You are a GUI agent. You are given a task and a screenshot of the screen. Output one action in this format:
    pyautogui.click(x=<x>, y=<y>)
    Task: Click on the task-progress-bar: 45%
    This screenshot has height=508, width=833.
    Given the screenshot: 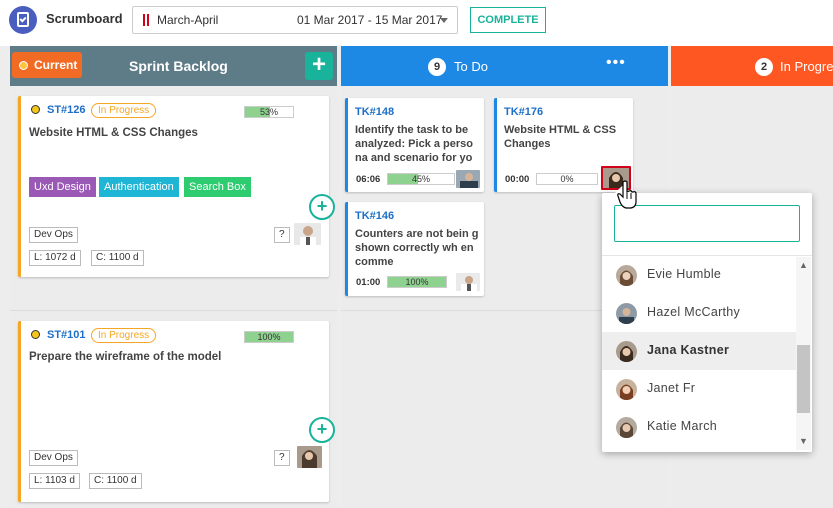 What is the action you would take?
    pyautogui.click(x=421, y=179)
    